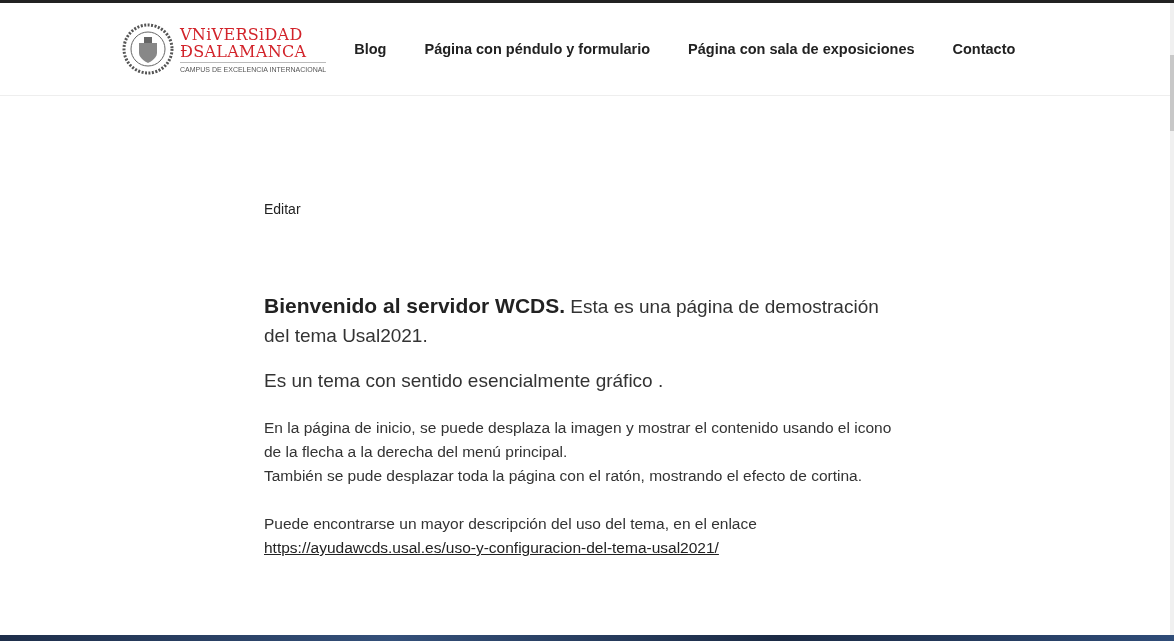 The height and width of the screenshot is (641, 1174). What do you see at coordinates (241, 34) in the screenshot?
I see `logo-wordmark: VNiVERSiDAD` at bounding box center [241, 34].